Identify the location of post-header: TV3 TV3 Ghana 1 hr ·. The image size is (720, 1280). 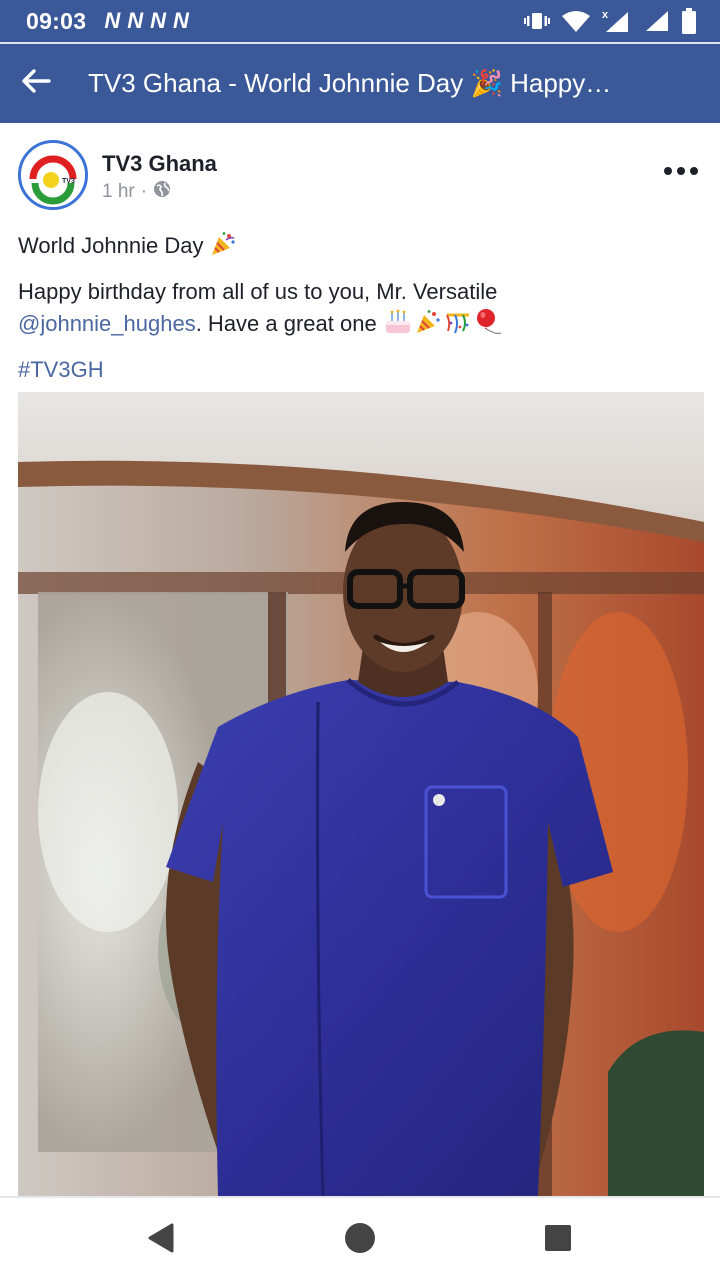
(360, 173).